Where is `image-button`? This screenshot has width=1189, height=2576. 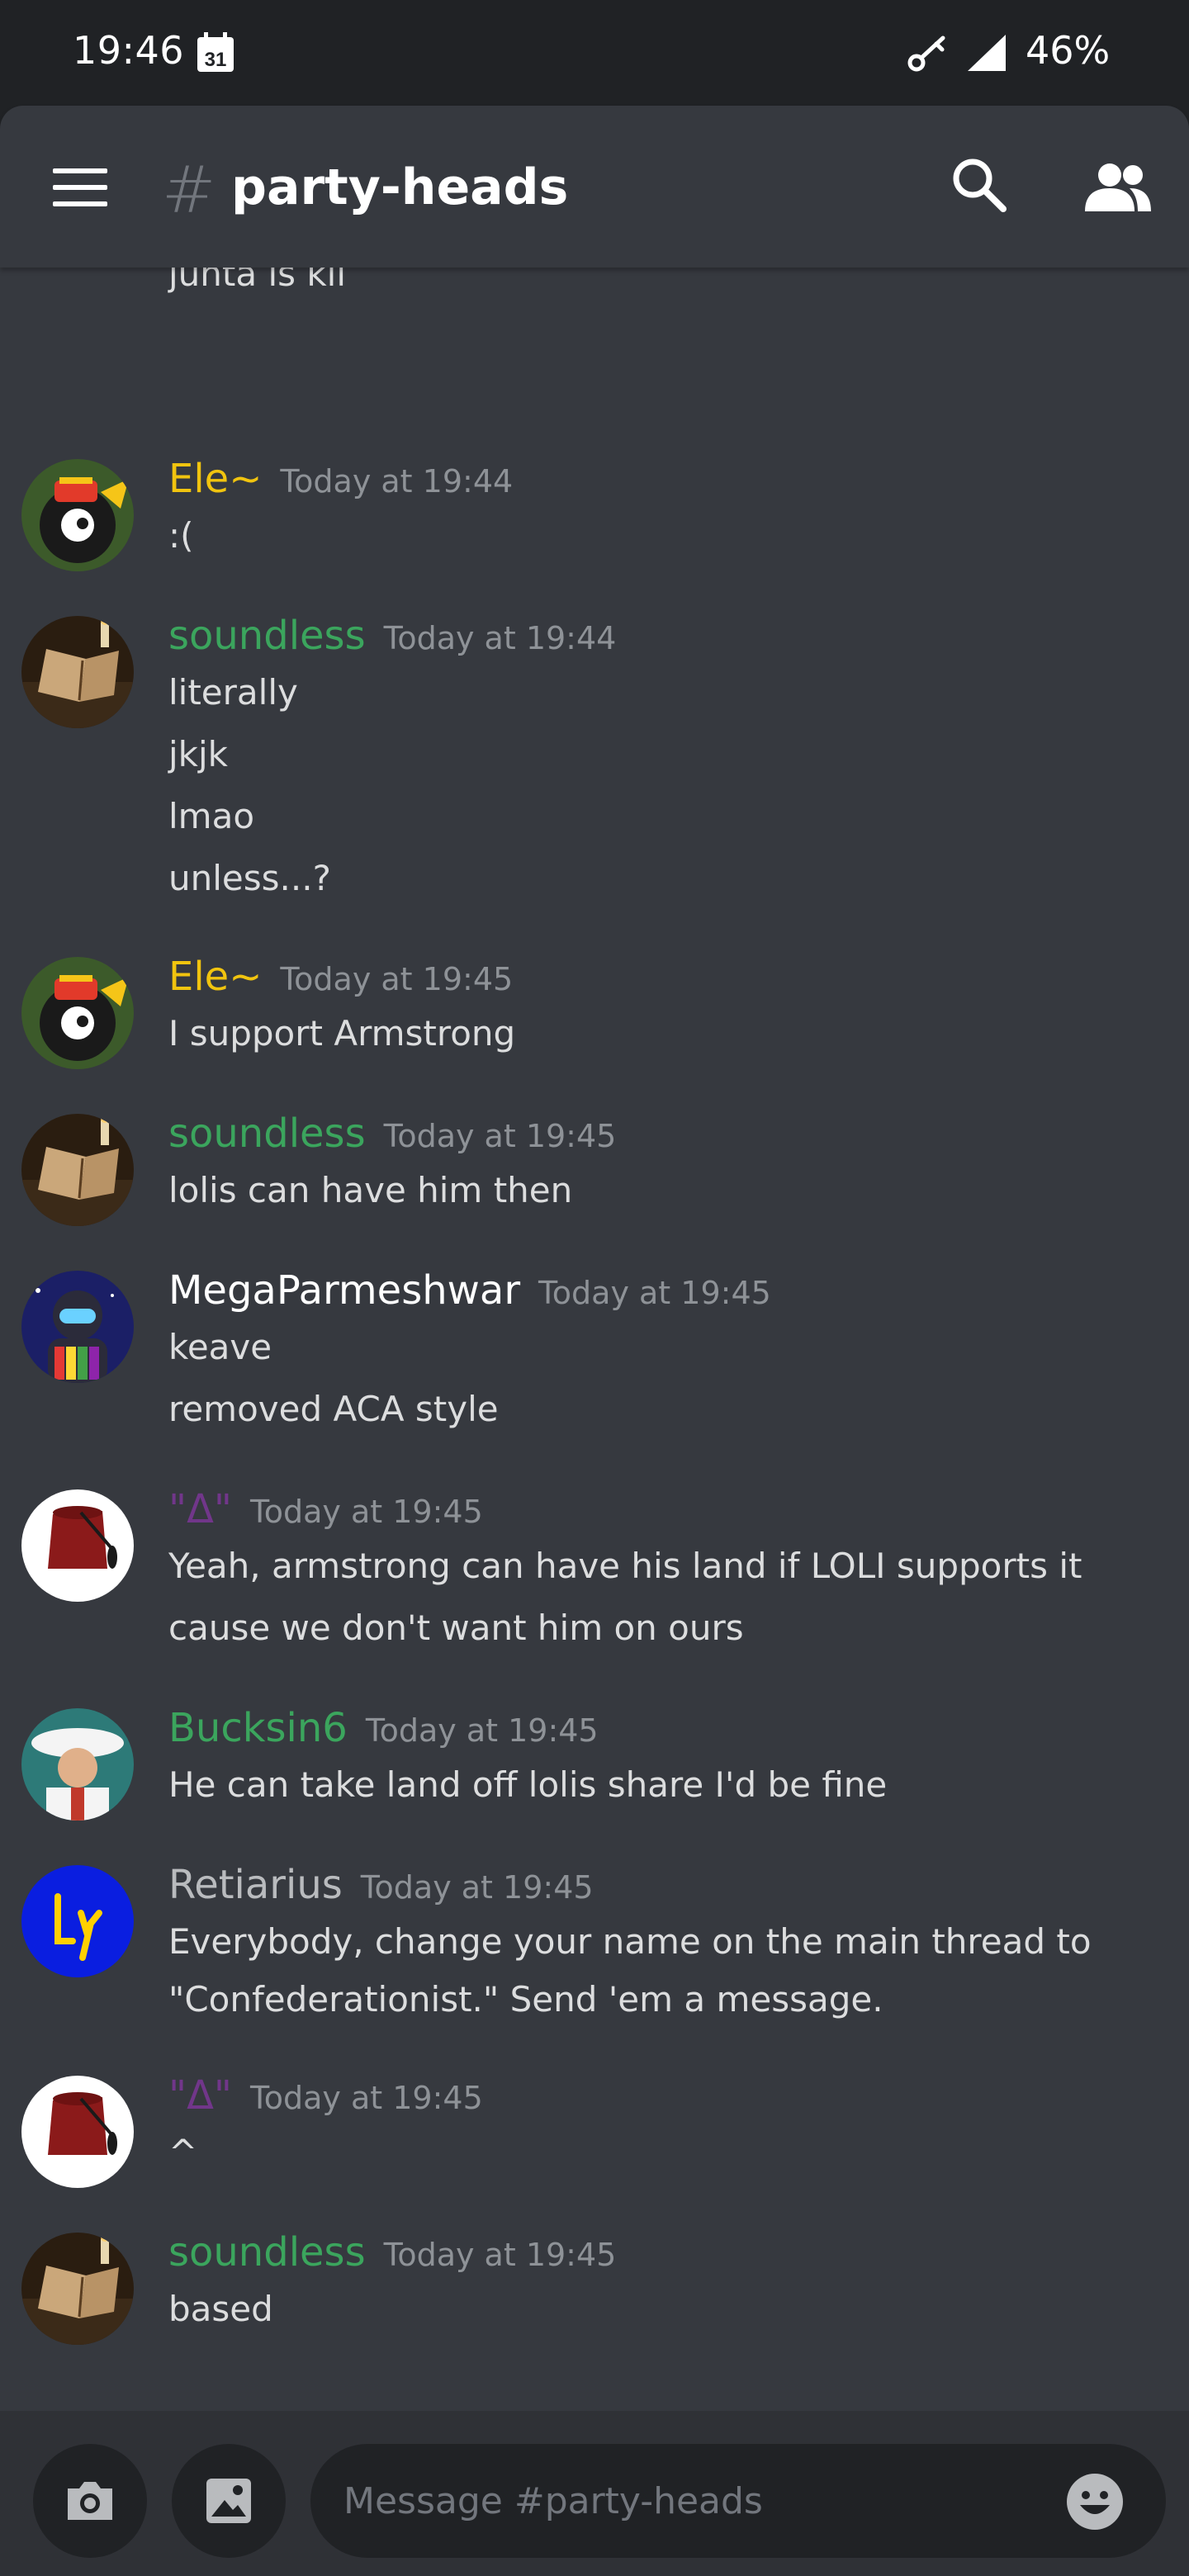 image-button is located at coordinates (229, 2501).